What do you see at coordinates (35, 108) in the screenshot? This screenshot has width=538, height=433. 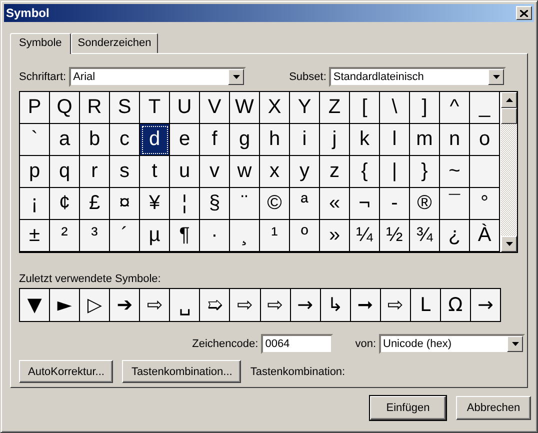 I see `symbol-cell: P` at bounding box center [35, 108].